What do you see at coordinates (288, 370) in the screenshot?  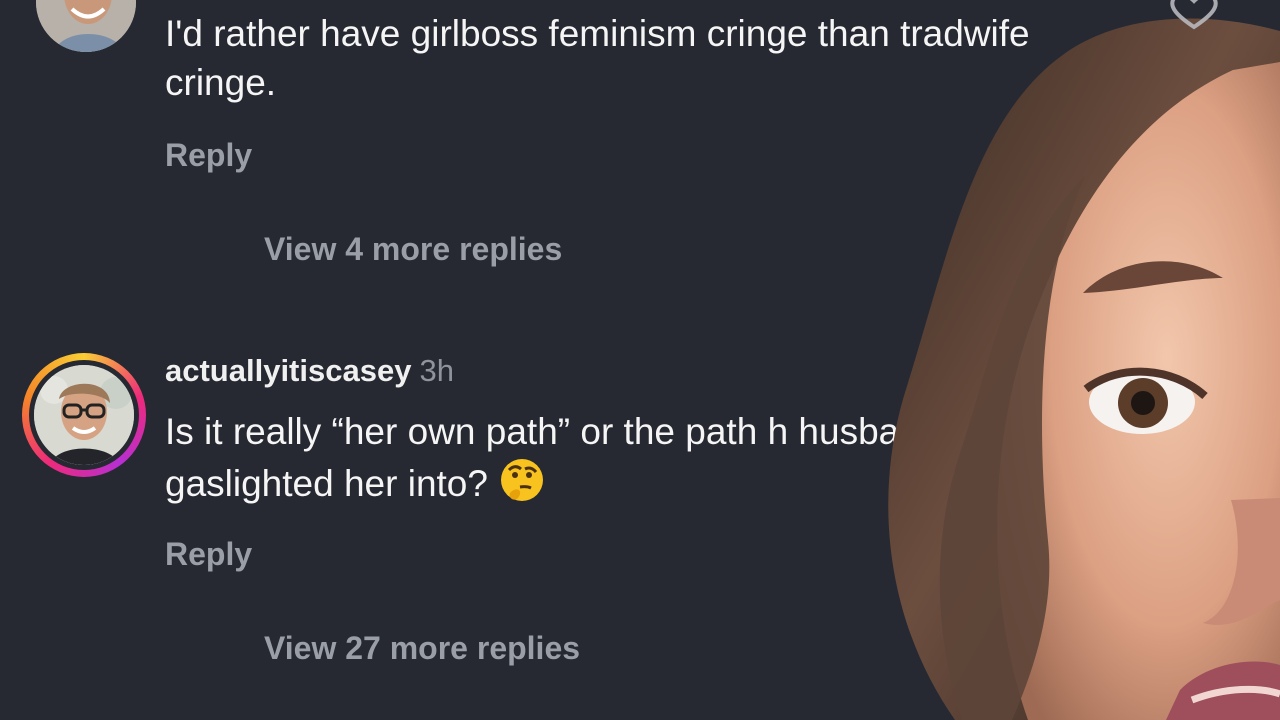 I see `username-link: actuallyitiscasey` at bounding box center [288, 370].